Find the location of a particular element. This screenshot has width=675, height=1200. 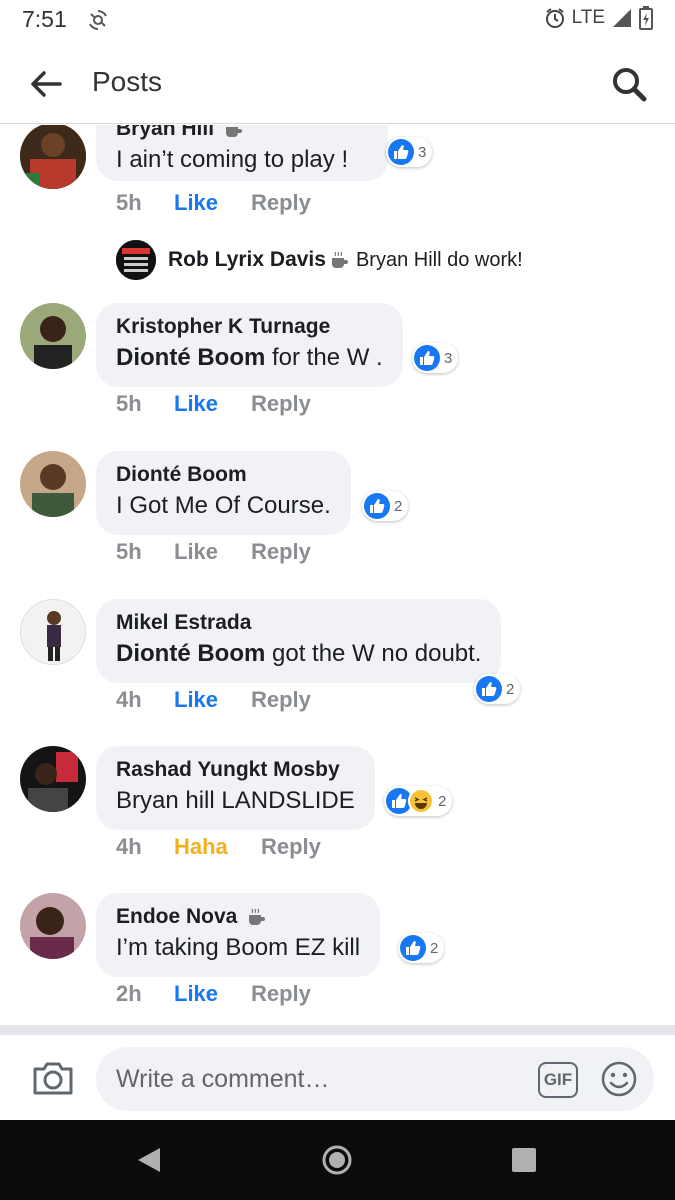

back-arrow-icon is located at coordinates (46, 84).